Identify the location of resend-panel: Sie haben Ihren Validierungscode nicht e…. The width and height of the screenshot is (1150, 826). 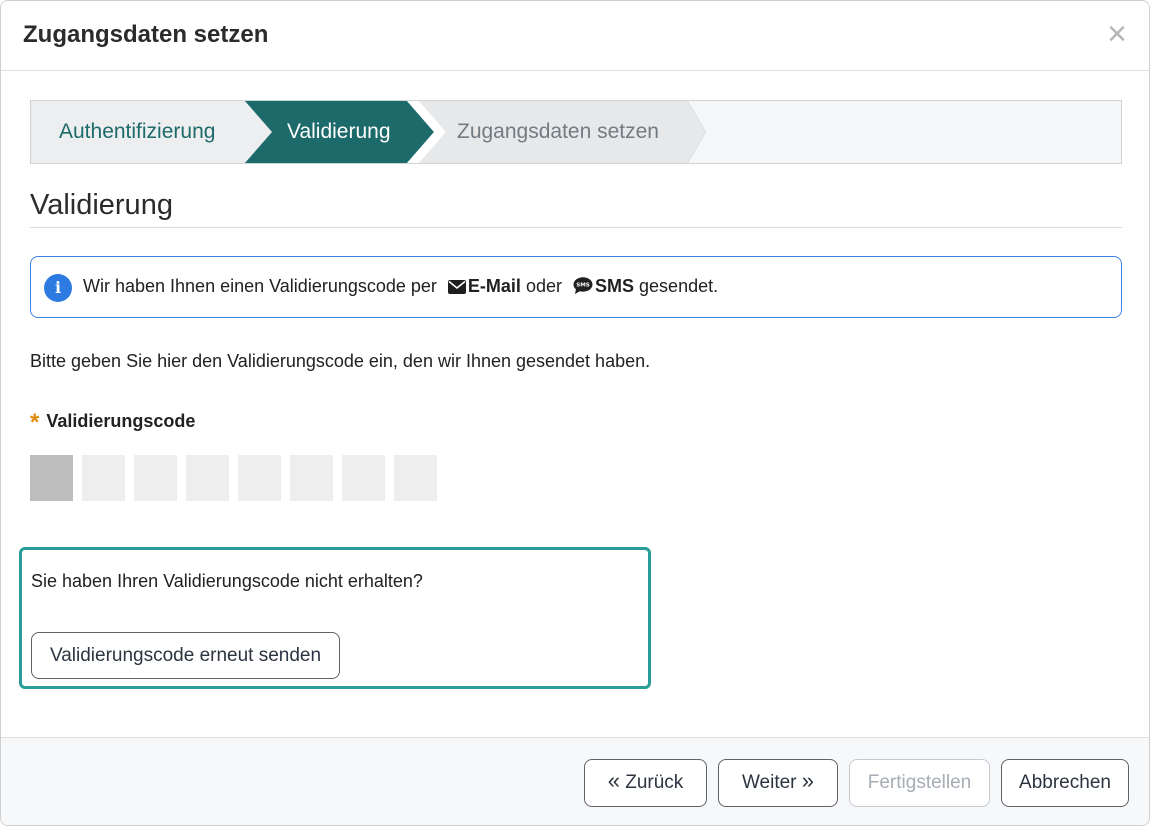
(335, 618).